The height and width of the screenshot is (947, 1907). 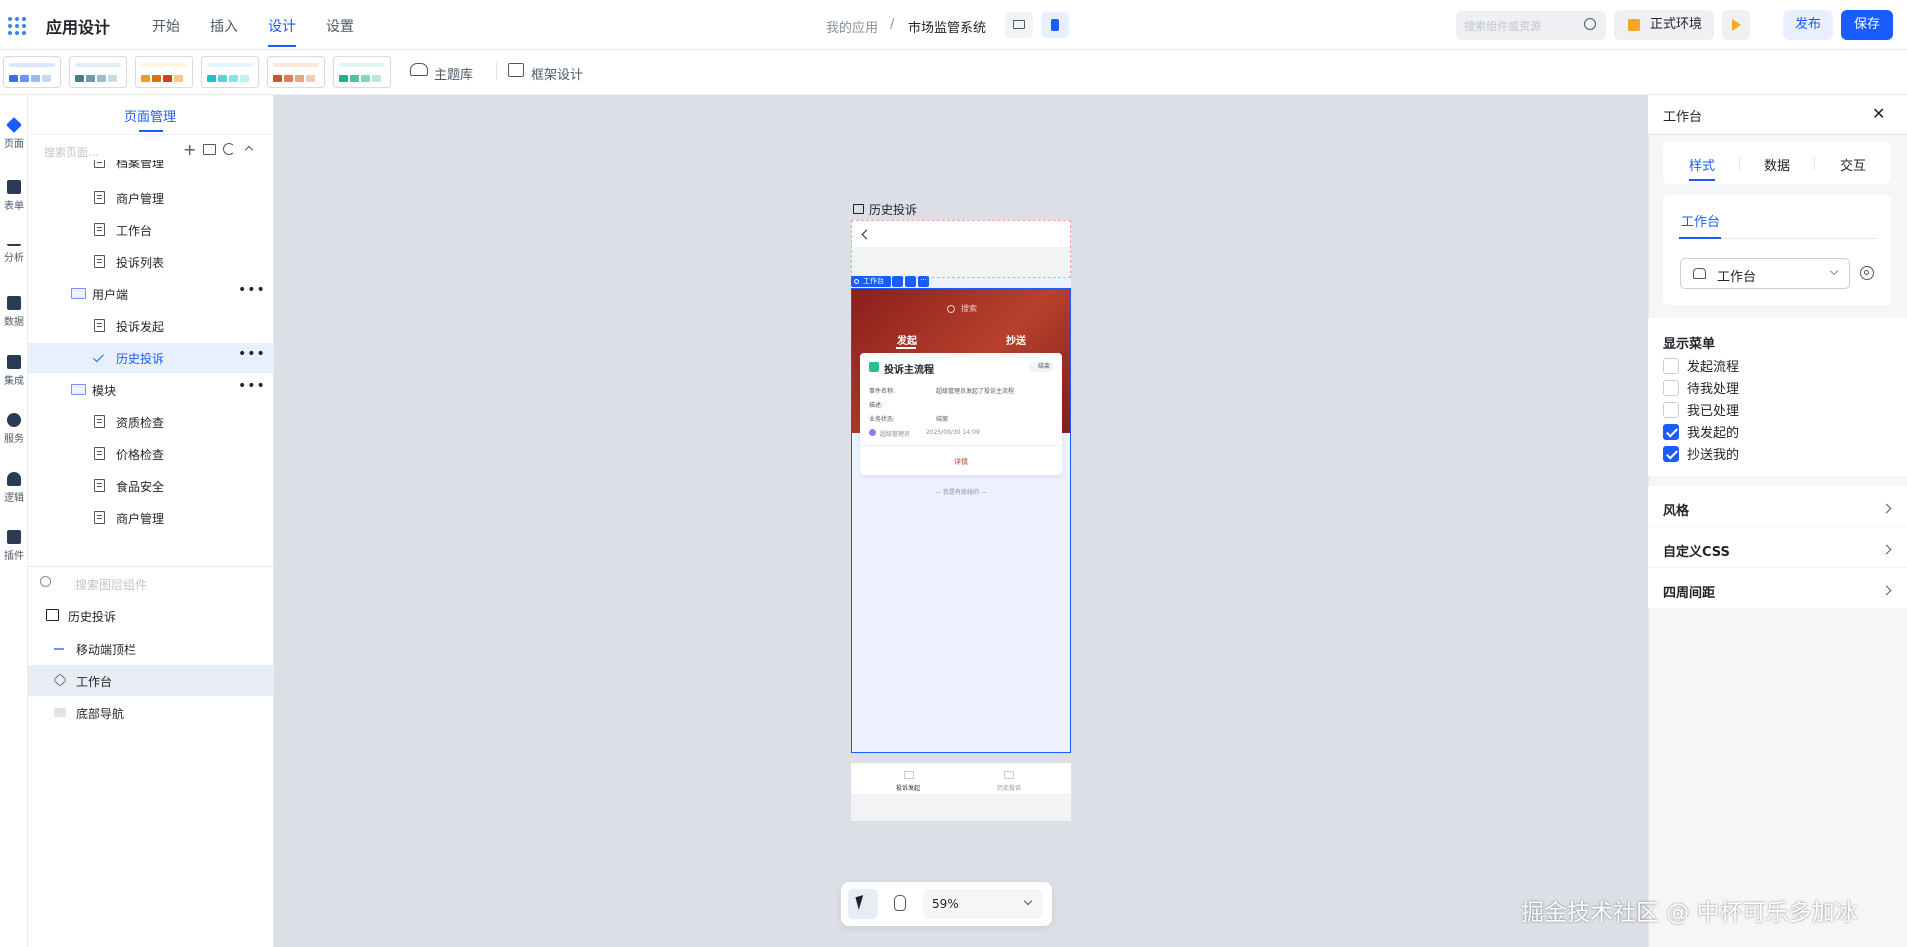 I want to click on tab-cc: 抄送, so click(x=1016, y=339).